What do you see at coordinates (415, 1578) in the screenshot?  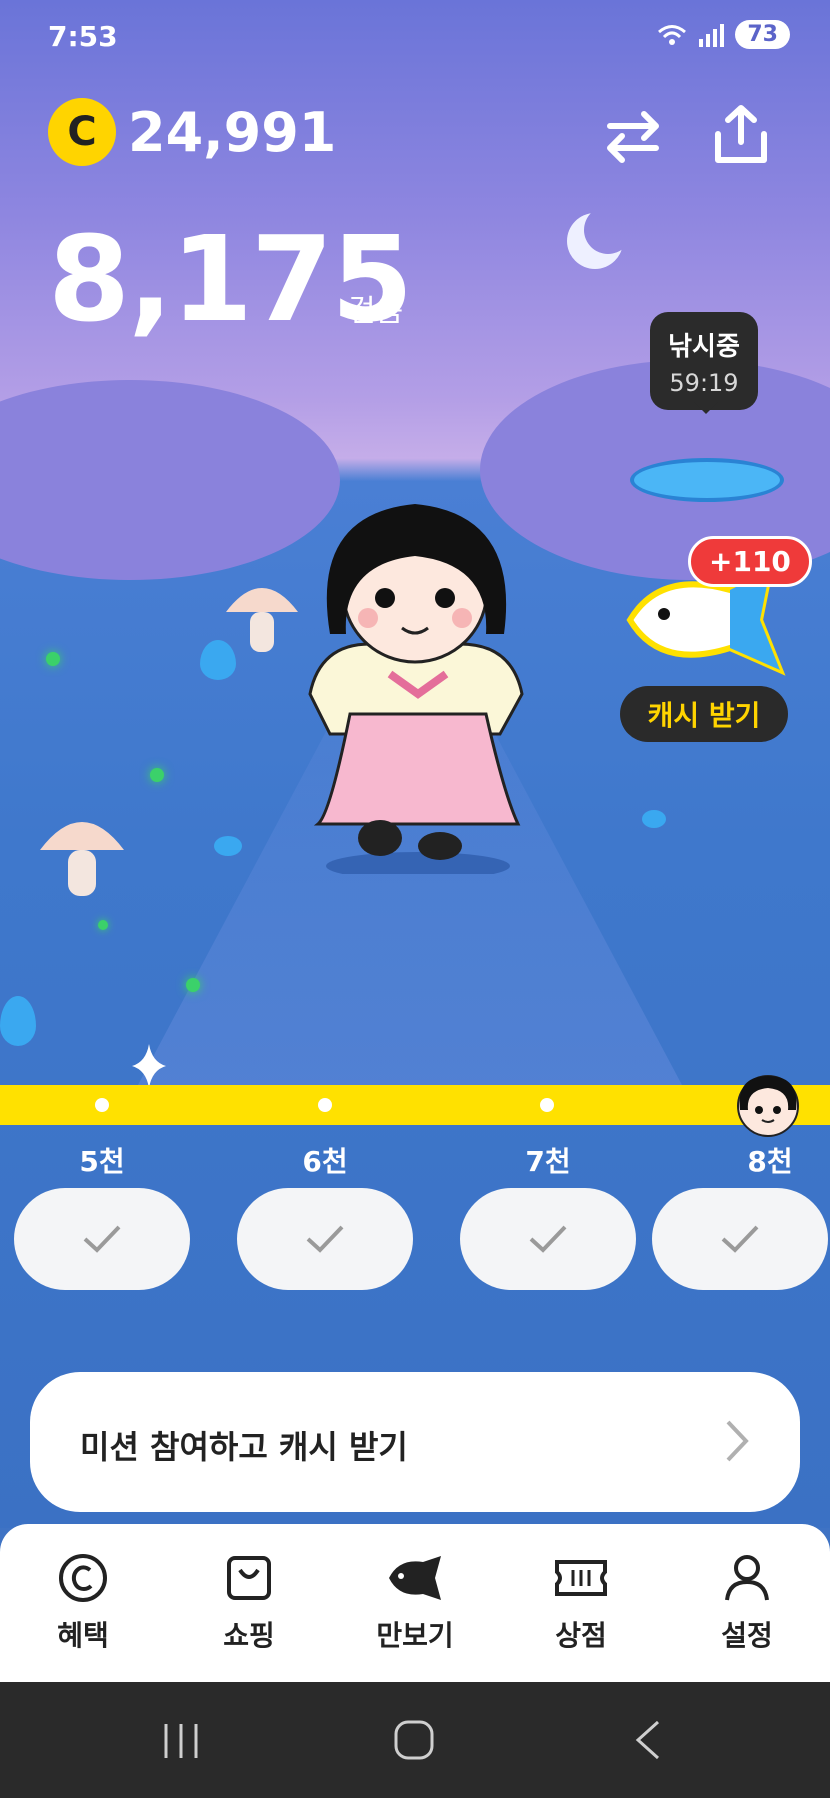 I see `fish-icon` at bounding box center [415, 1578].